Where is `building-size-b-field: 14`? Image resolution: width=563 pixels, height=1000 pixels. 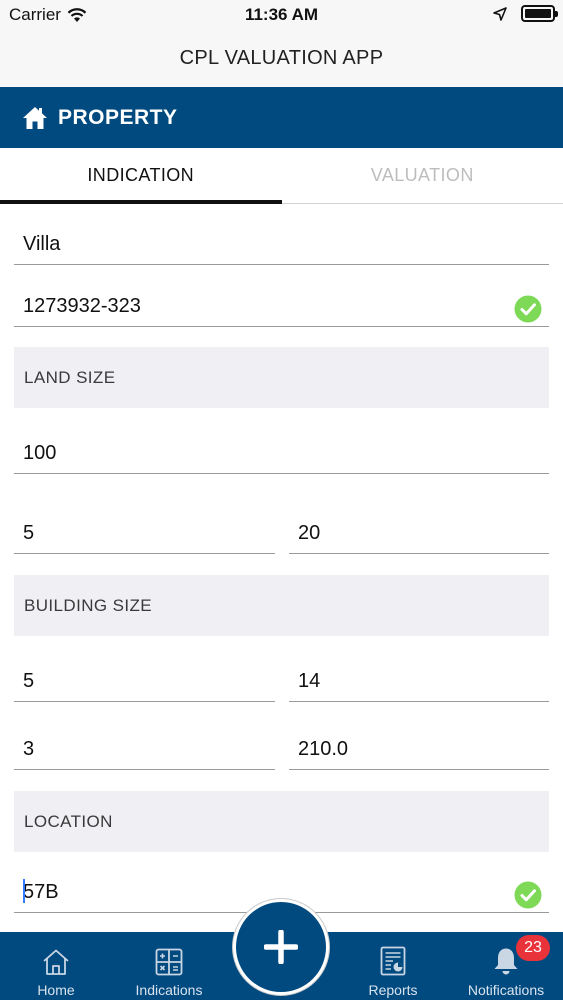 building-size-b-field: 14 is located at coordinates (419, 677).